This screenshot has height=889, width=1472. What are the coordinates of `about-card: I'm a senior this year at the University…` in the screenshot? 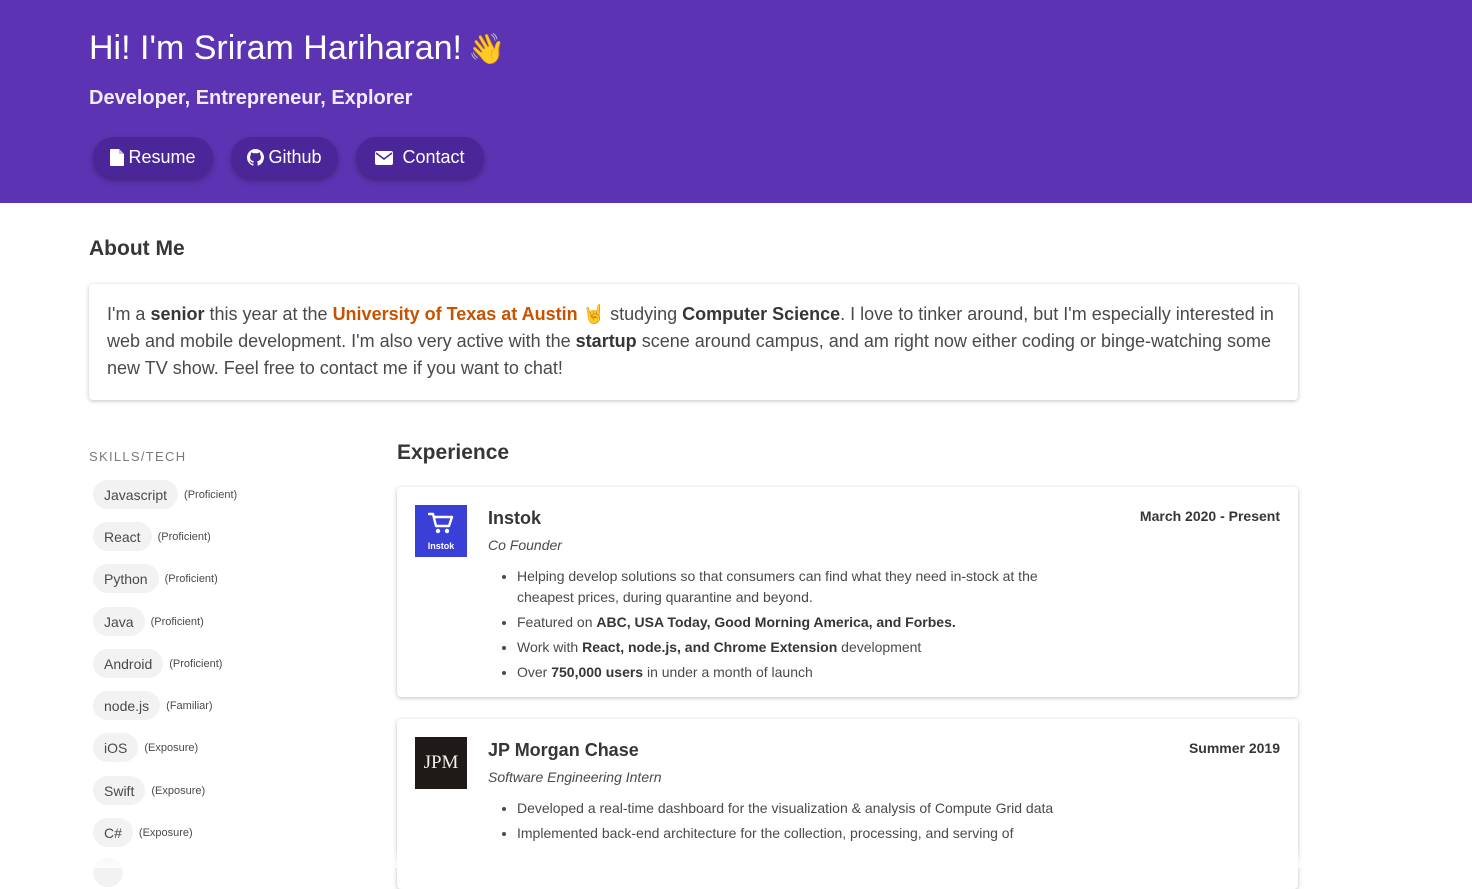 It's located at (693, 342).